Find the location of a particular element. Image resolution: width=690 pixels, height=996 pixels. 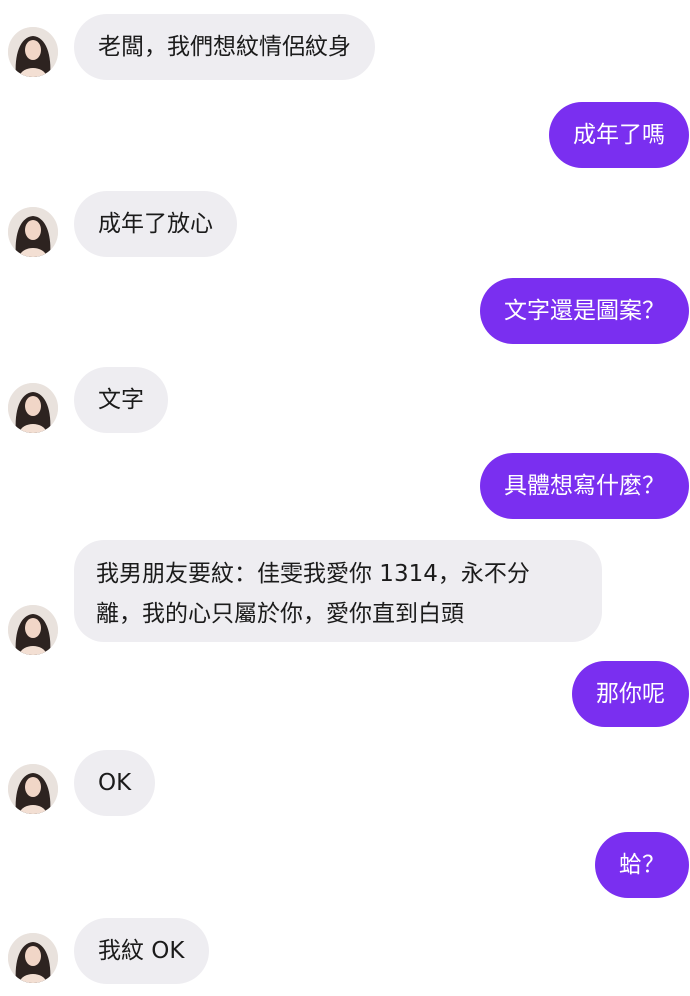

message-text: 文字還是圖案？ is located at coordinates (584, 311).